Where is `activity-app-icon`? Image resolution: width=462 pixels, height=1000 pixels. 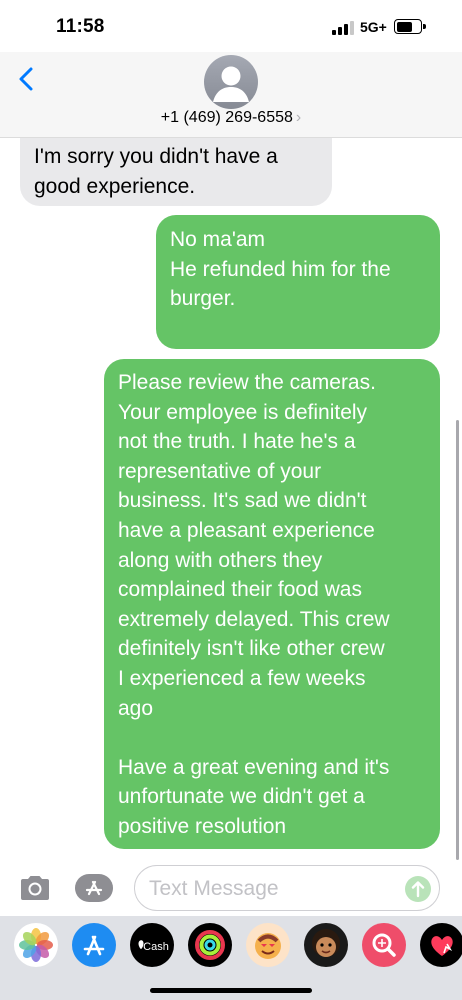 activity-app-icon is located at coordinates (210, 945).